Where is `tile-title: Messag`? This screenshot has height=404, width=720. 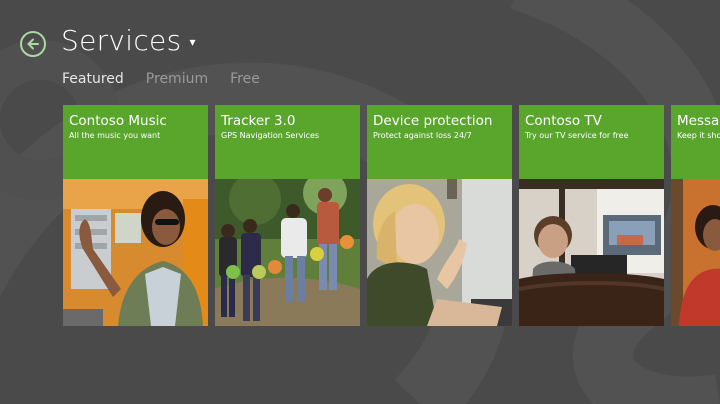
tile-title: Messag is located at coordinates (698, 121).